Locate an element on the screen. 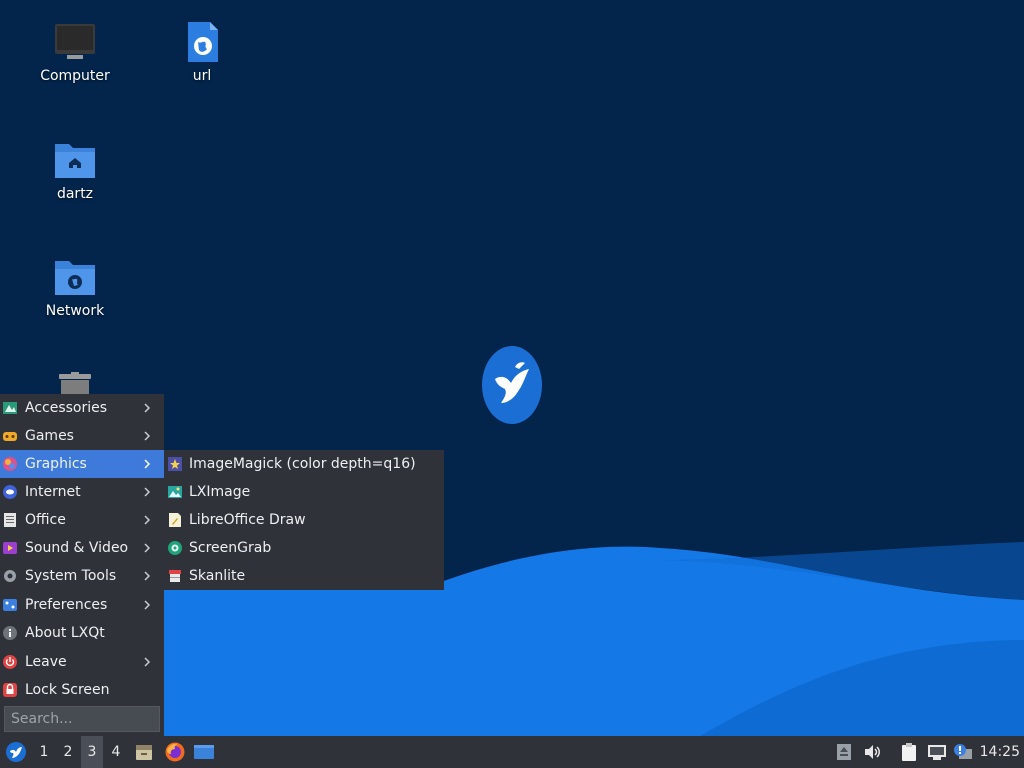 This screenshot has height=768, width=1024. submenu-item-label: Skanlite is located at coordinates (217, 576).